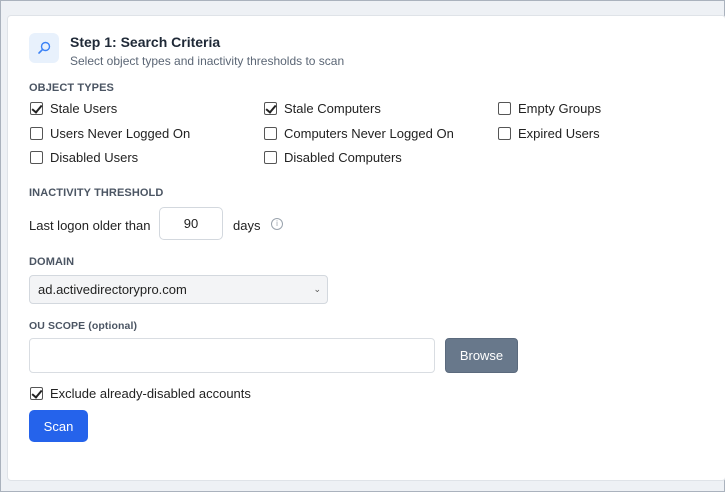  I want to click on checkbox-stale-users: Stale Users, so click(73, 108).